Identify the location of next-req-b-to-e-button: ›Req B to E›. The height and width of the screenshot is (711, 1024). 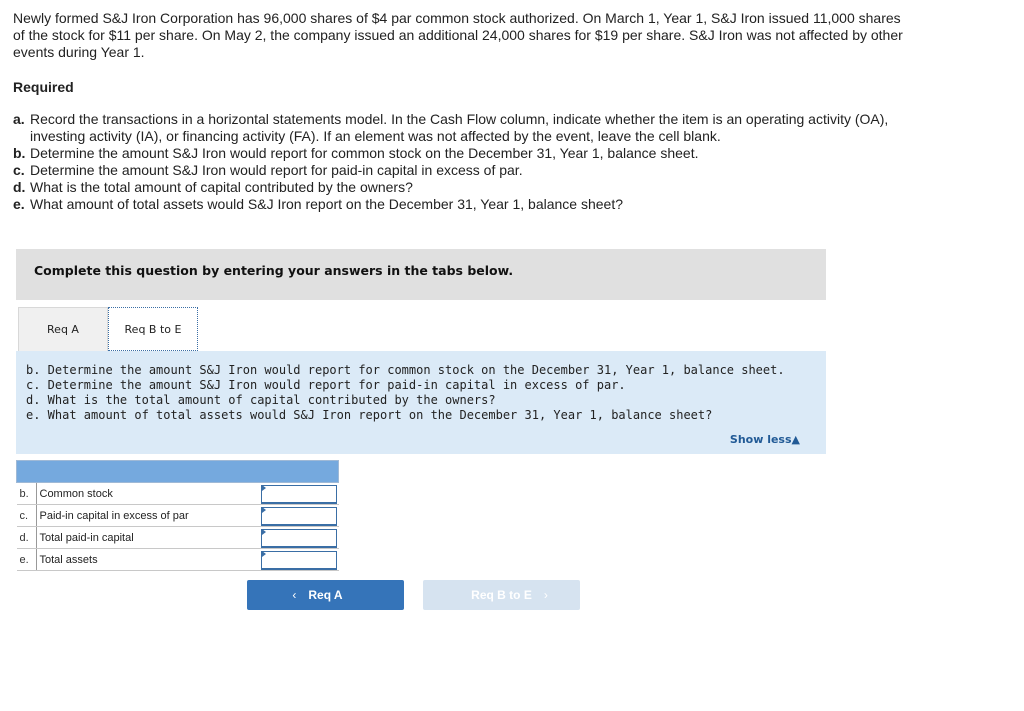
(501, 595).